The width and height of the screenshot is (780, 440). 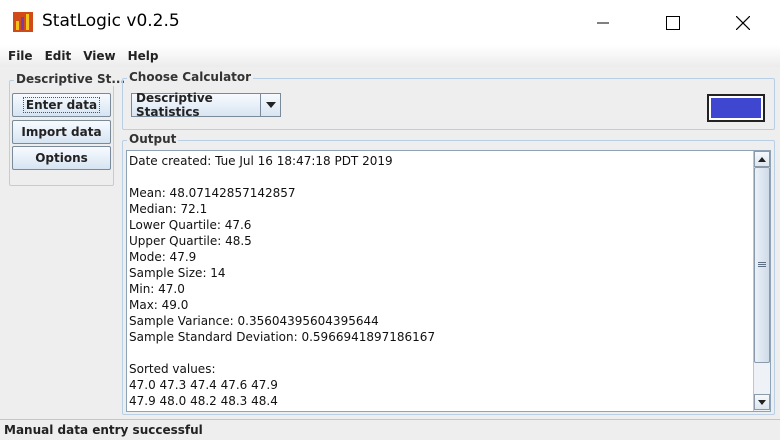 I want to click on maximize-icon, so click(x=673, y=22).